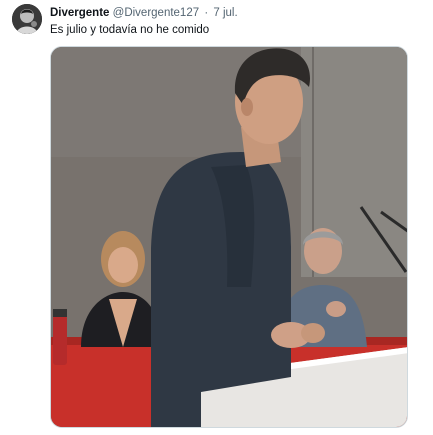 The height and width of the screenshot is (435, 433). Describe the element at coordinates (79, 13) in the screenshot. I see `display-name: Divergente` at that location.